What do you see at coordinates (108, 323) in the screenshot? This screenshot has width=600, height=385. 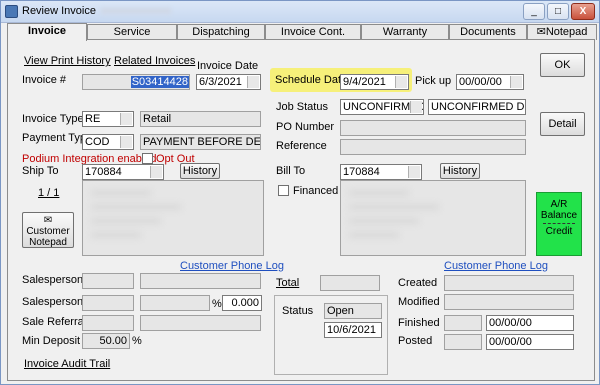 I see `sale-referral-code-field` at bounding box center [108, 323].